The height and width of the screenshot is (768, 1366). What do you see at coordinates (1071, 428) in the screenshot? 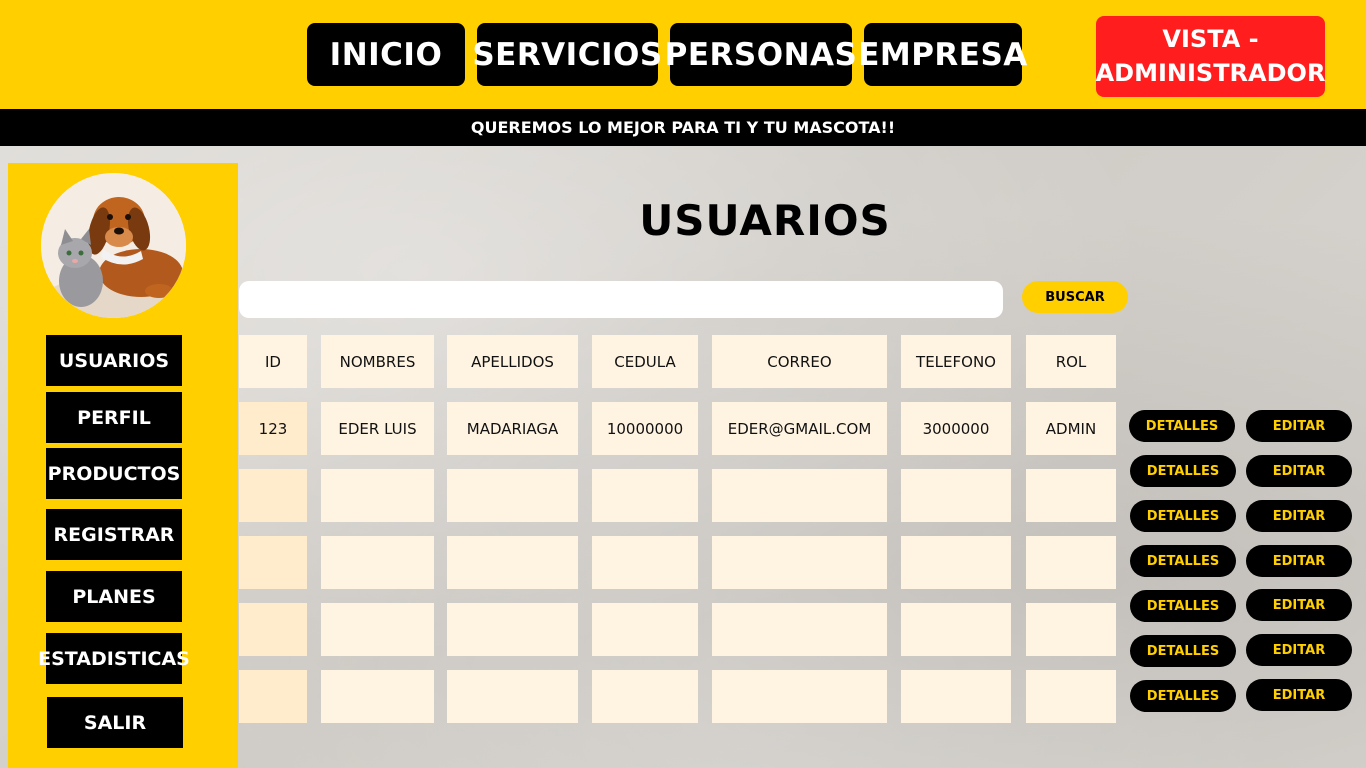
I see `table-cell-rol: ADMIN` at bounding box center [1071, 428].